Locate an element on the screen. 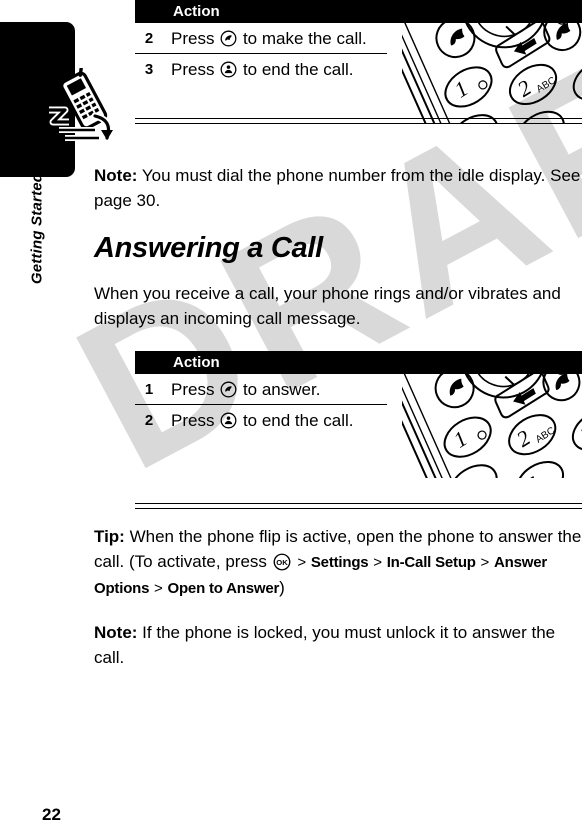  svg-text: OK is located at coordinates (282, 562).